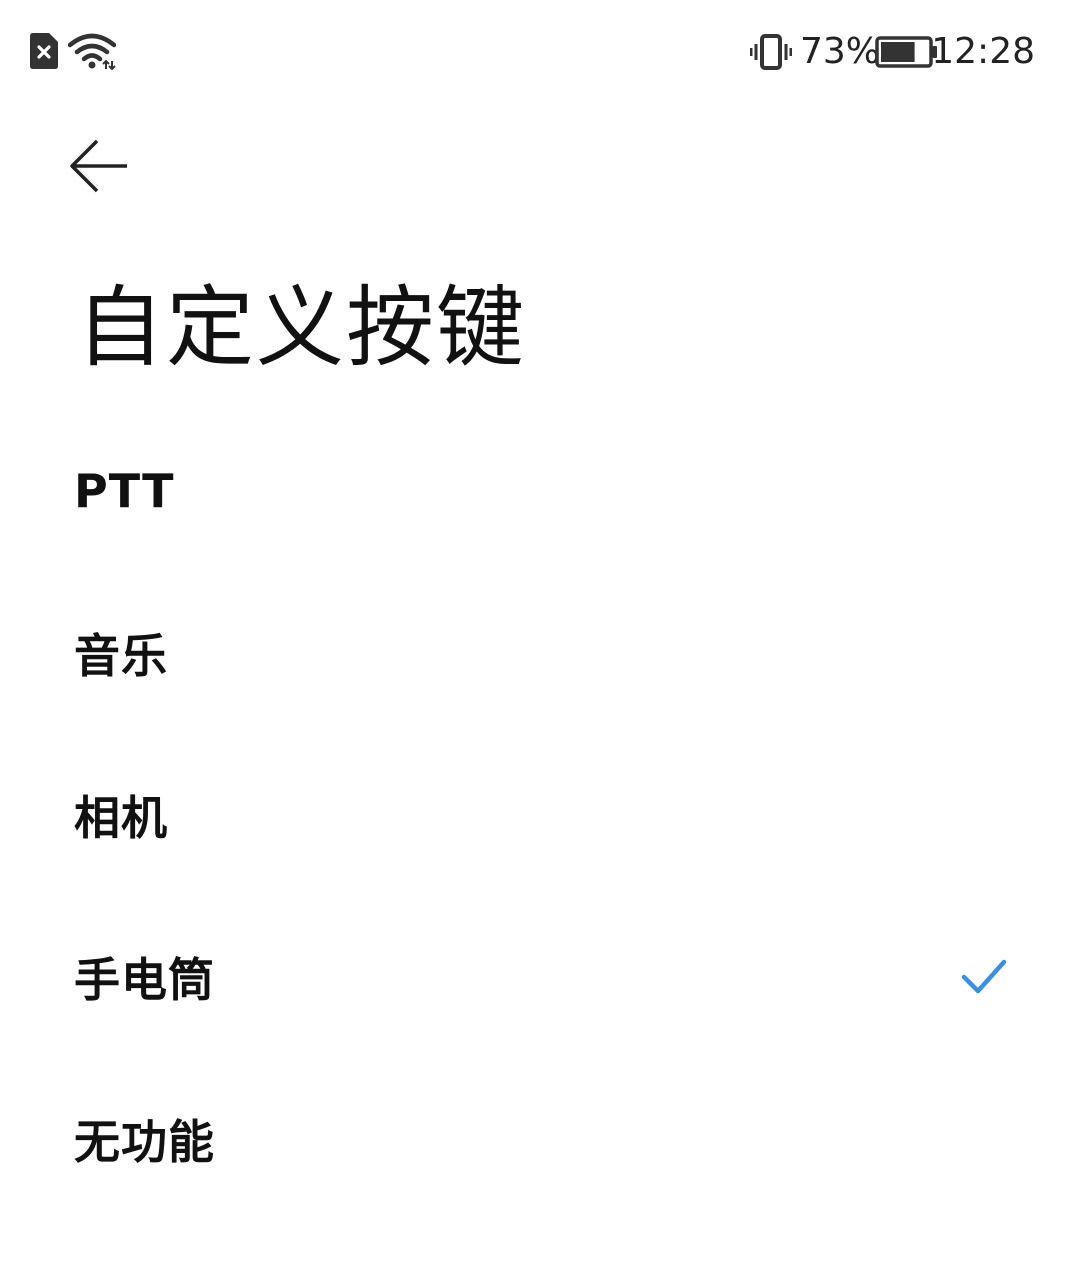 This screenshot has height=1268, width=1080. I want to click on option-label: PTT, so click(124, 491).